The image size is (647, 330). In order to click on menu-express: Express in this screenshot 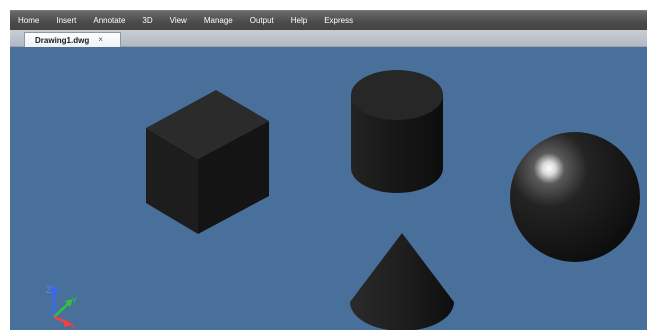, I will do `click(339, 21)`.